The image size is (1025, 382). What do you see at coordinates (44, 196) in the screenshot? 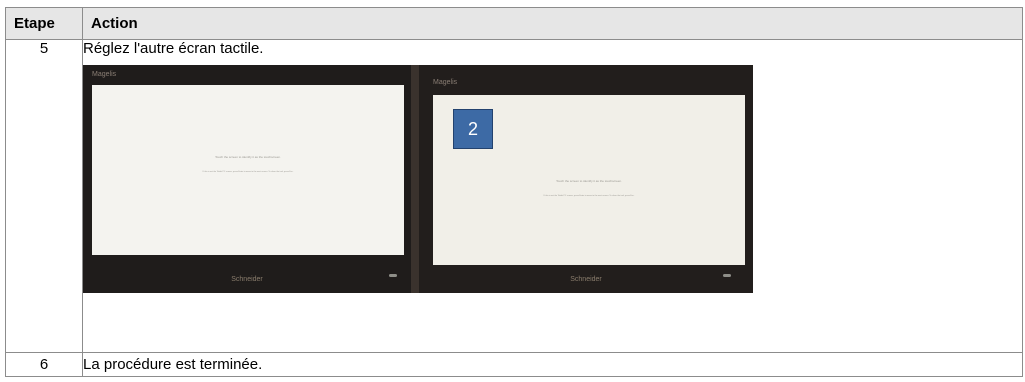
I see `step-number: 5` at bounding box center [44, 196].